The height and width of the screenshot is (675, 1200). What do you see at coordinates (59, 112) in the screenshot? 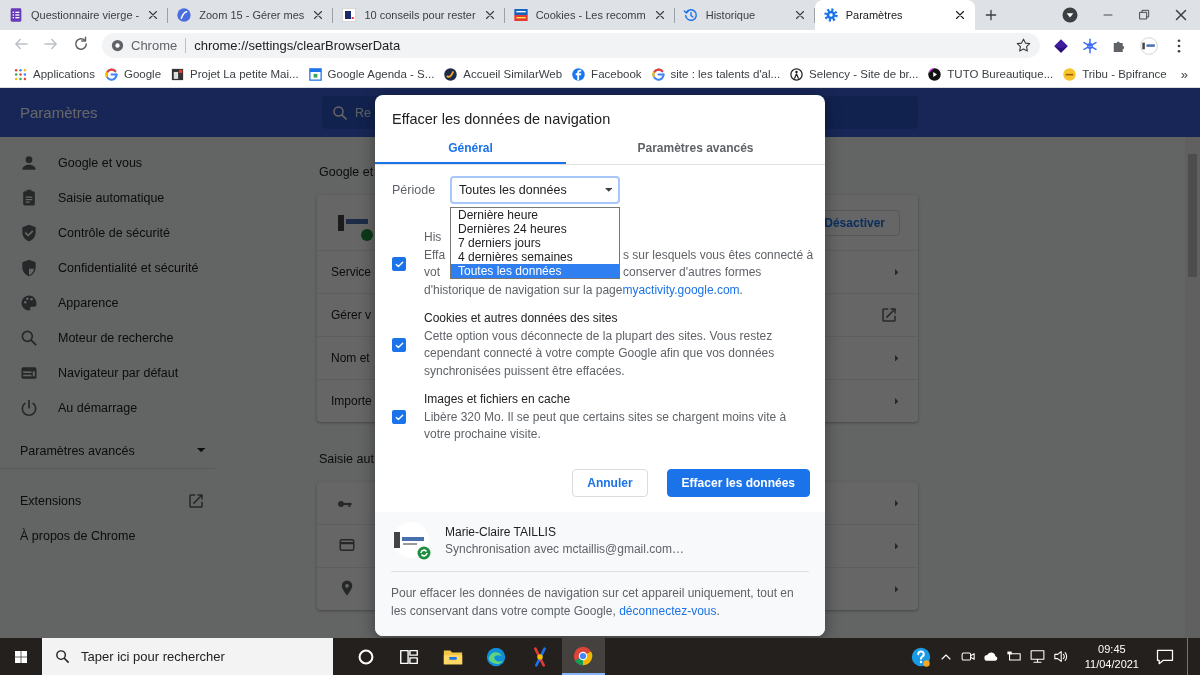
I see `page-title: Paramètres` at bounding box center [59, 112].